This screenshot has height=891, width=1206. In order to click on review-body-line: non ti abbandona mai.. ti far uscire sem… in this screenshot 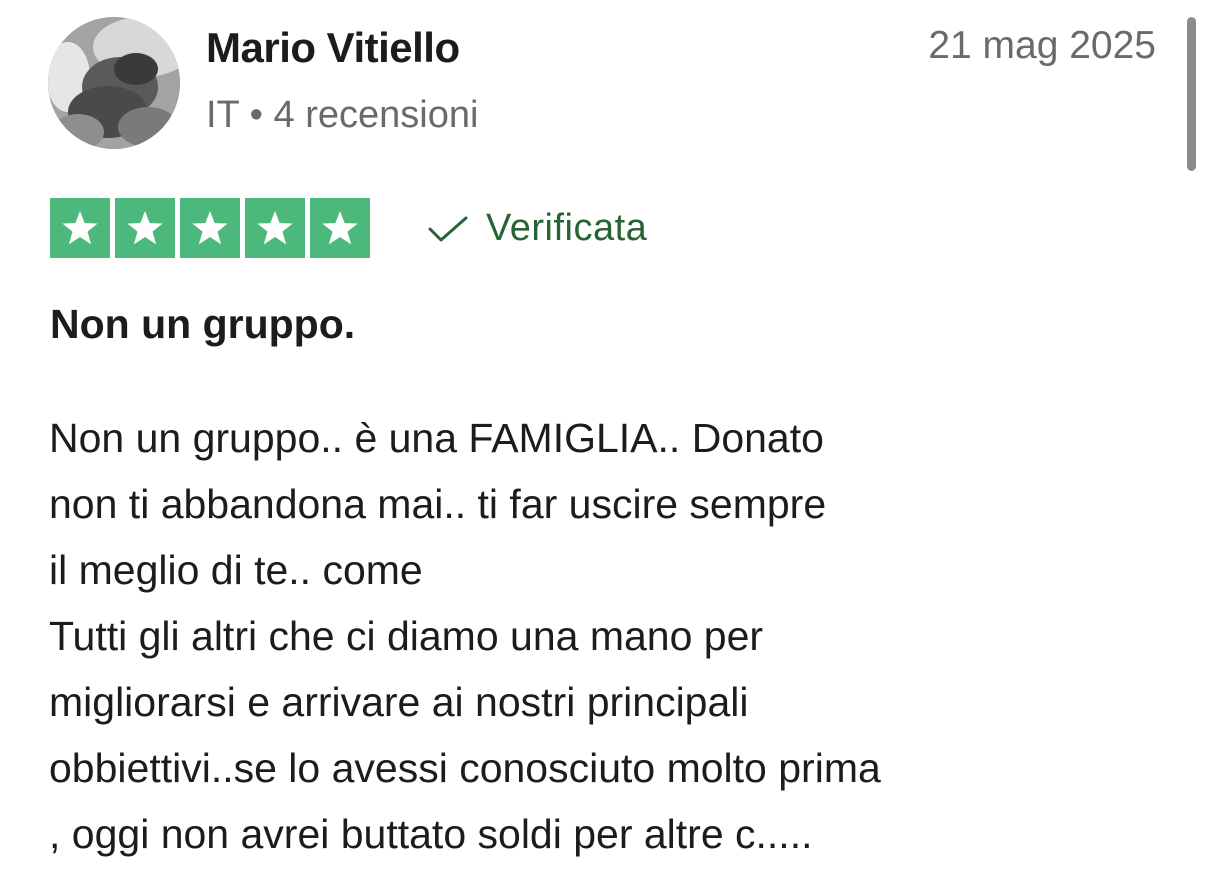, I will do `click(438, 504)`.